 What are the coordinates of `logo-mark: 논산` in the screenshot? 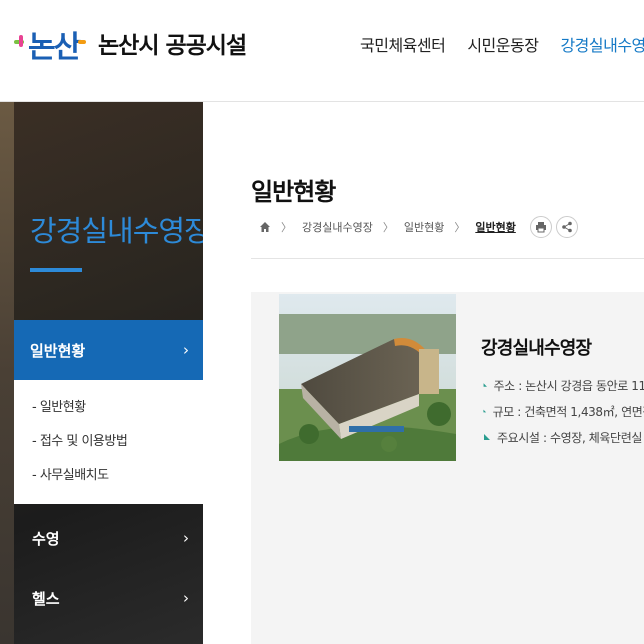 It's located at (50, 43).